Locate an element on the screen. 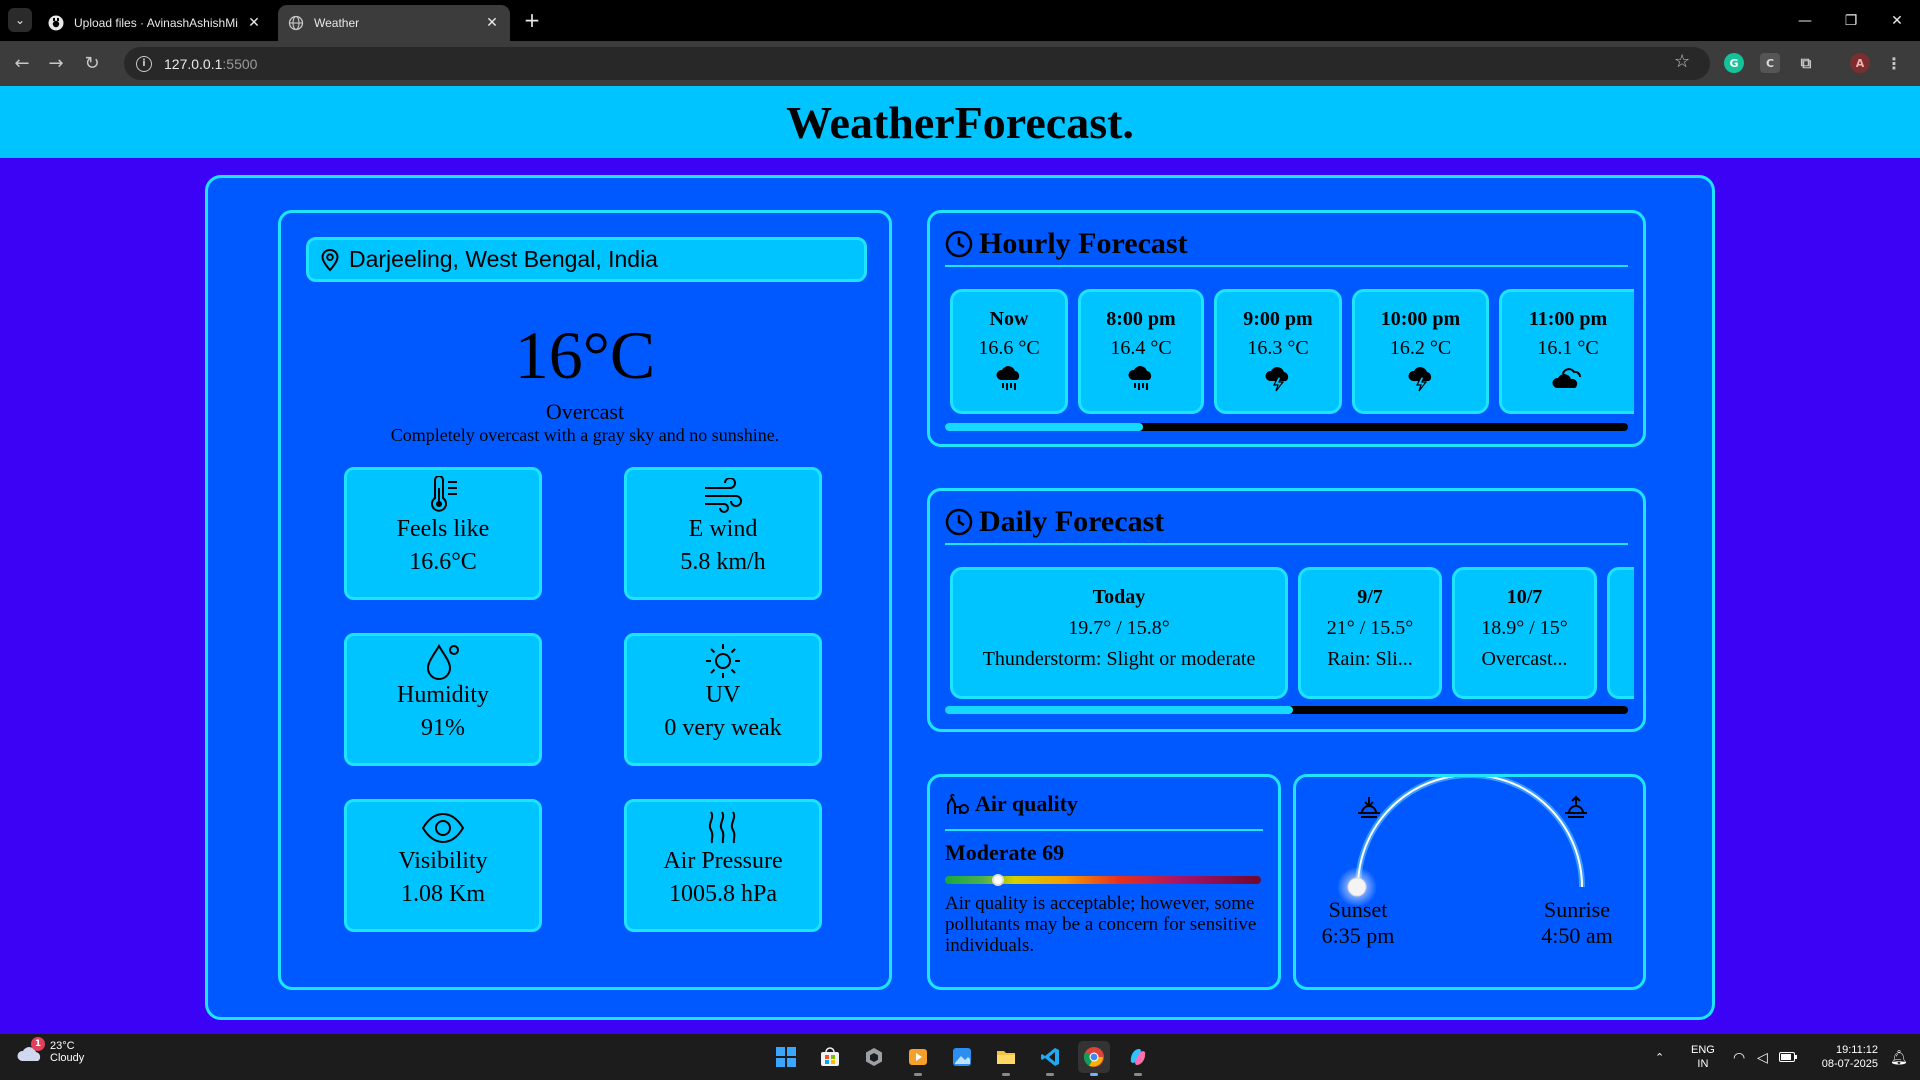 Image resolution: width=1920 pixels, height=1080 pixels. profile-avatar: A is located at coordinates (1860, 63).